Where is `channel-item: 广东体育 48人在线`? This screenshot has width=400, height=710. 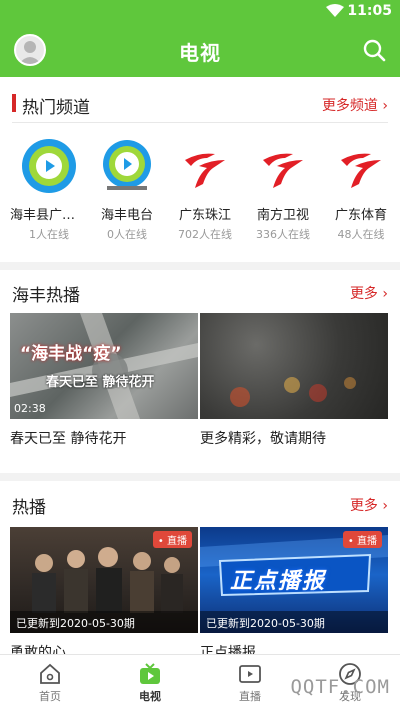
channel-item: 广东体育 48人在线 is located at coordinates (361, 190).